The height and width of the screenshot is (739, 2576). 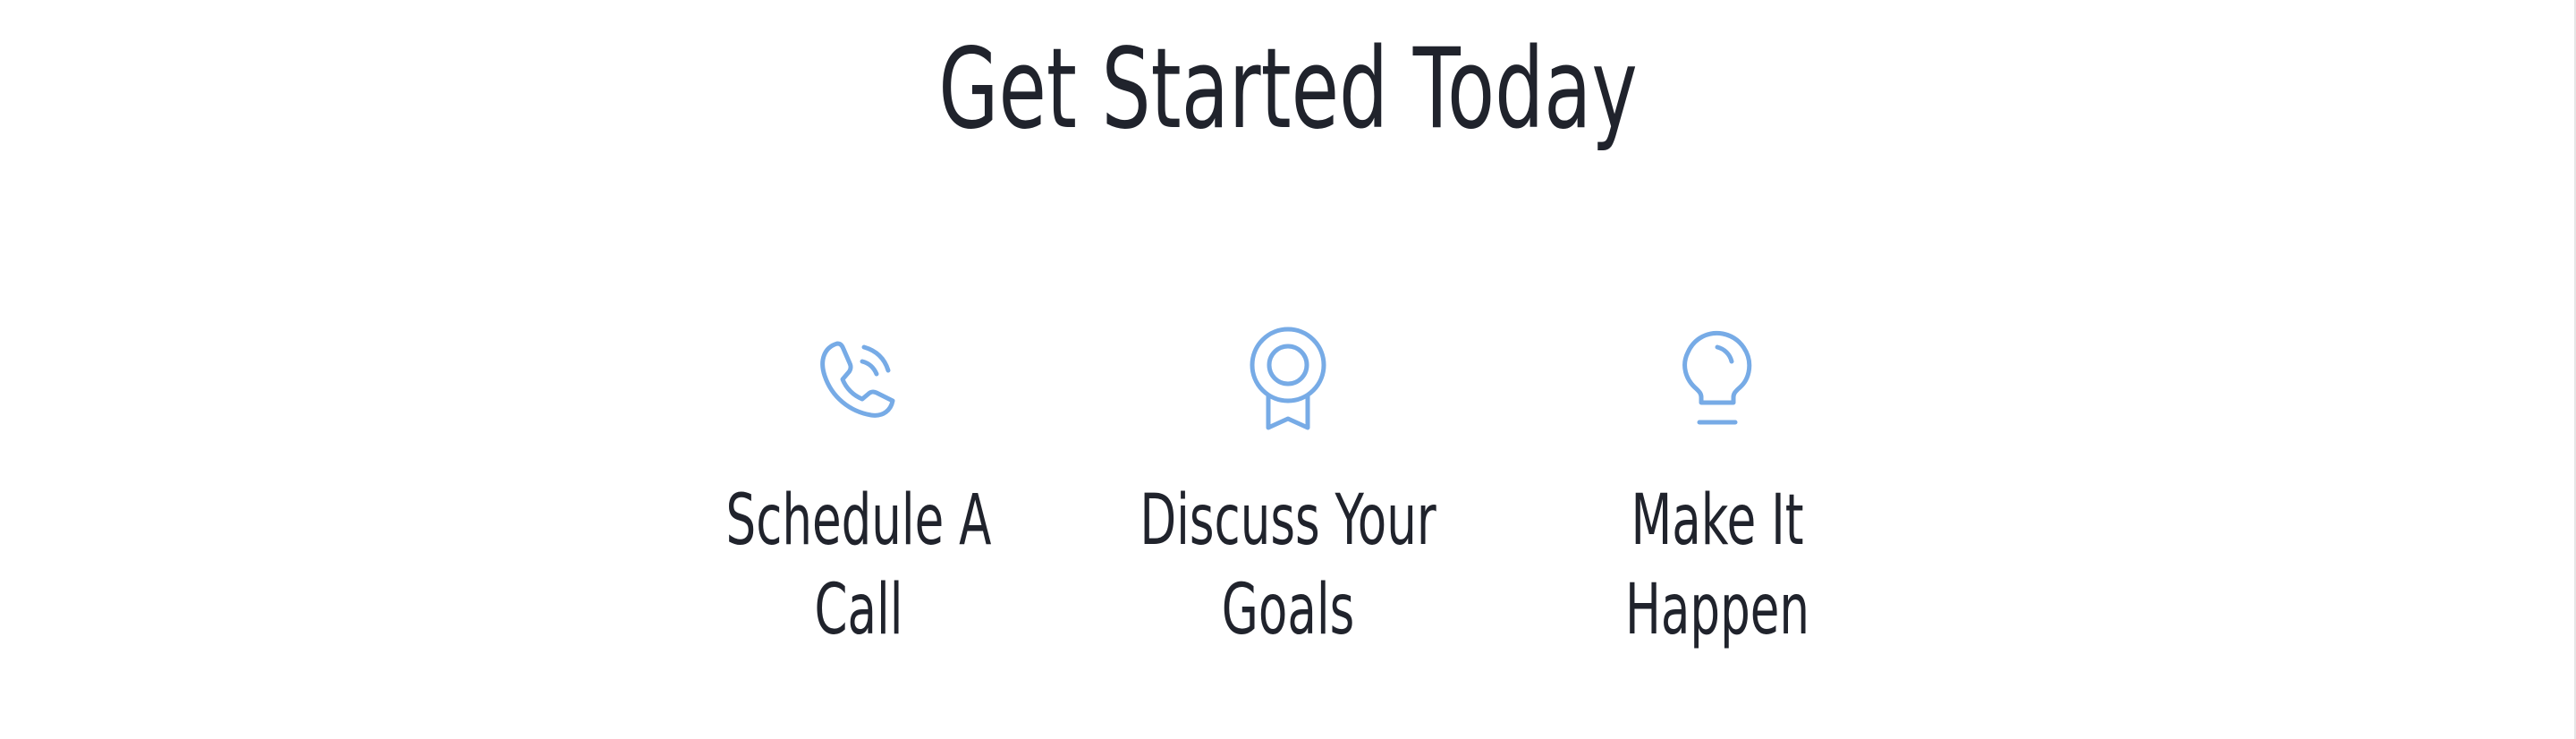 What do you see at coordinates (1717, 520) in the screenshot?
I see `step-label-line1: Make It` at bounding box center [1717, 520].